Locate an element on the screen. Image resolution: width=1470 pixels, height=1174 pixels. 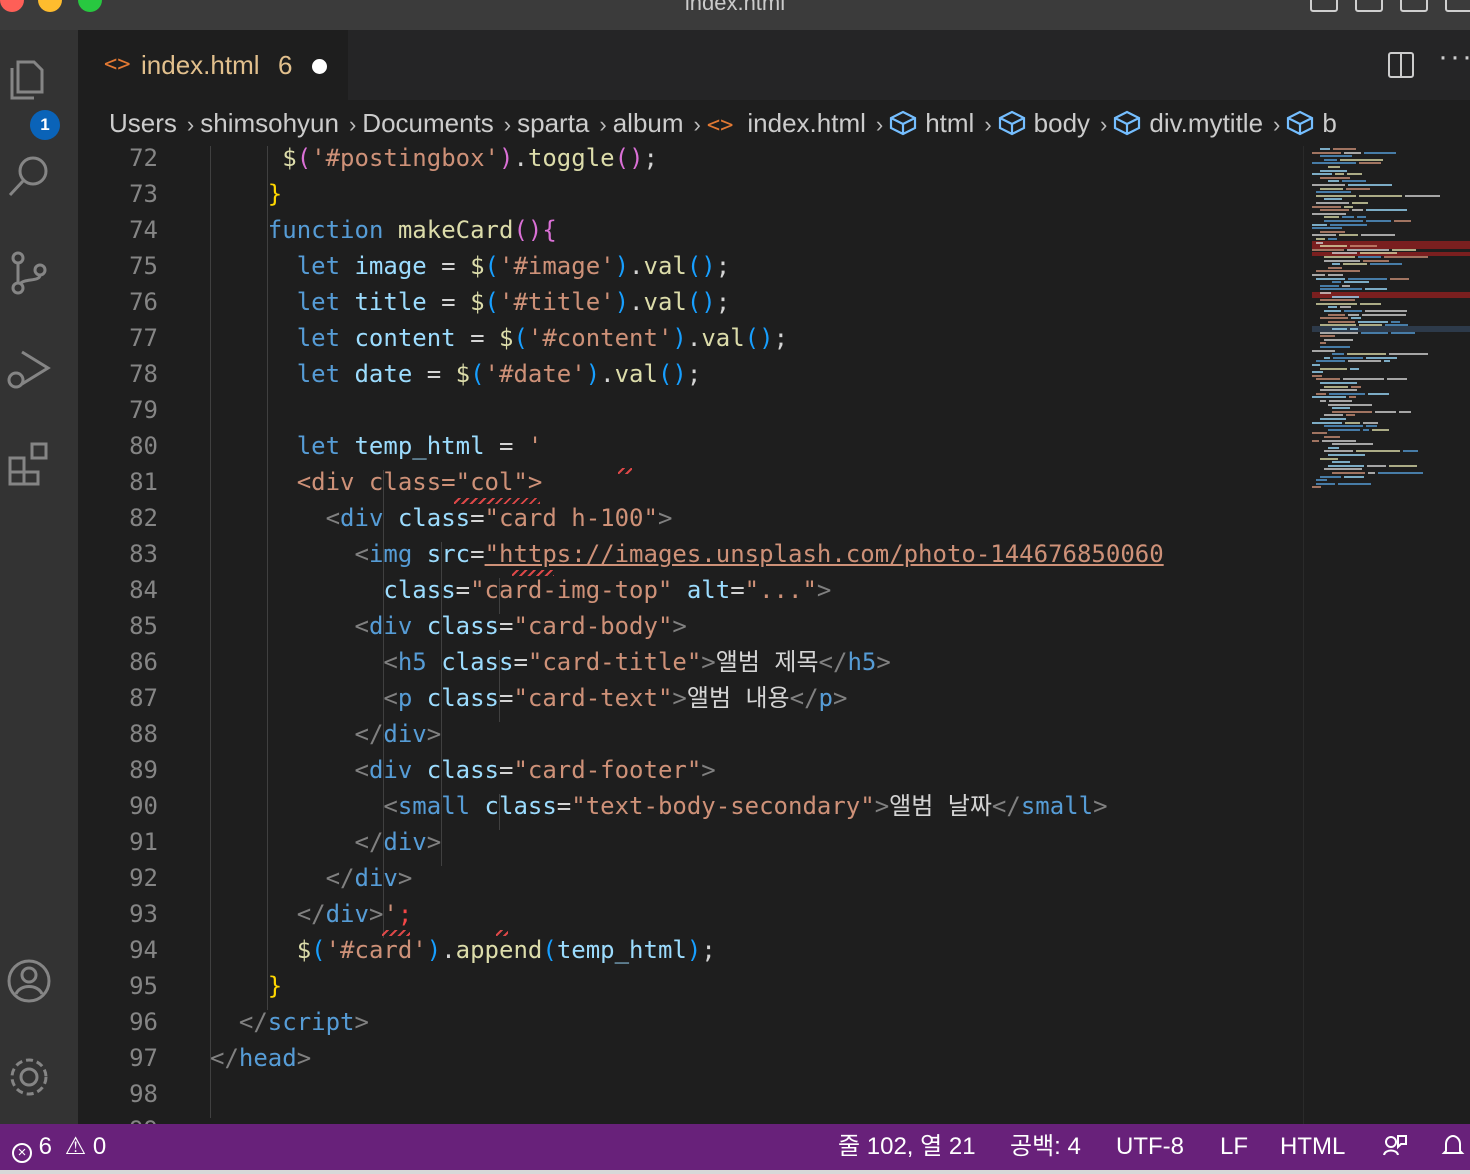
end-of-line: LF is located at coordinates (1234, 1147).